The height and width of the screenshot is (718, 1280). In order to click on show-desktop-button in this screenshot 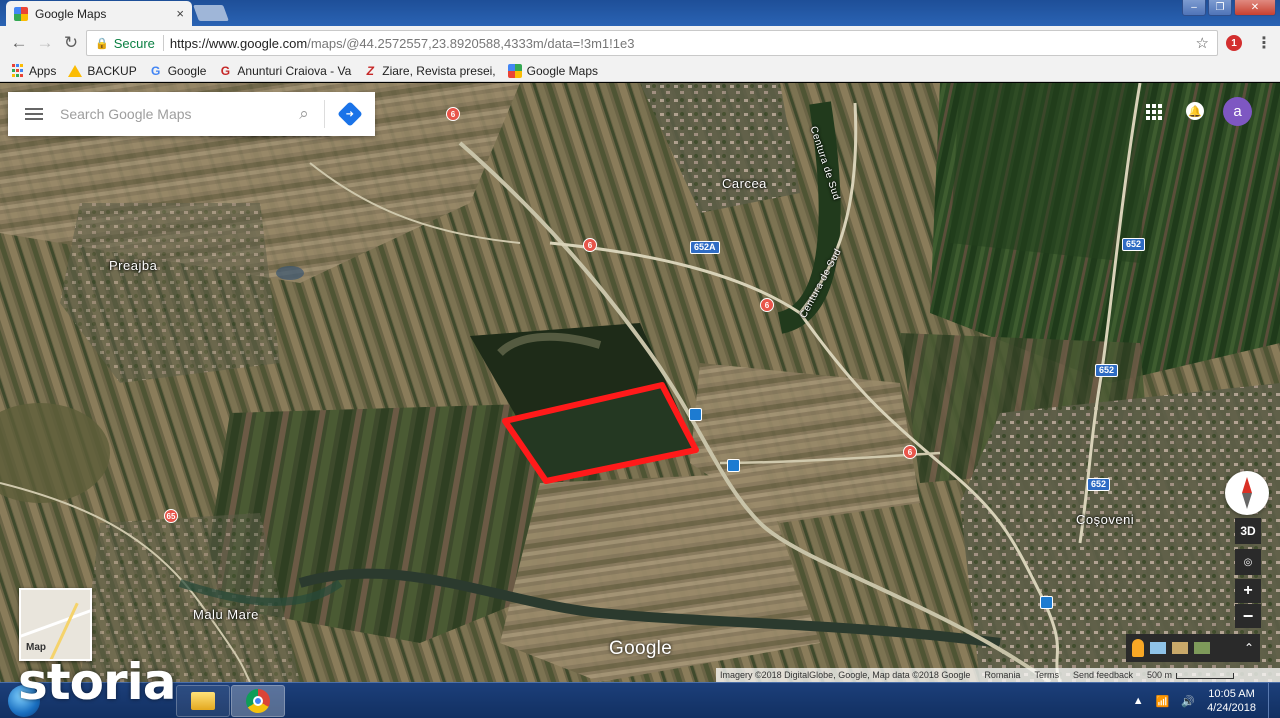, I will do `click(1274, 700)`.